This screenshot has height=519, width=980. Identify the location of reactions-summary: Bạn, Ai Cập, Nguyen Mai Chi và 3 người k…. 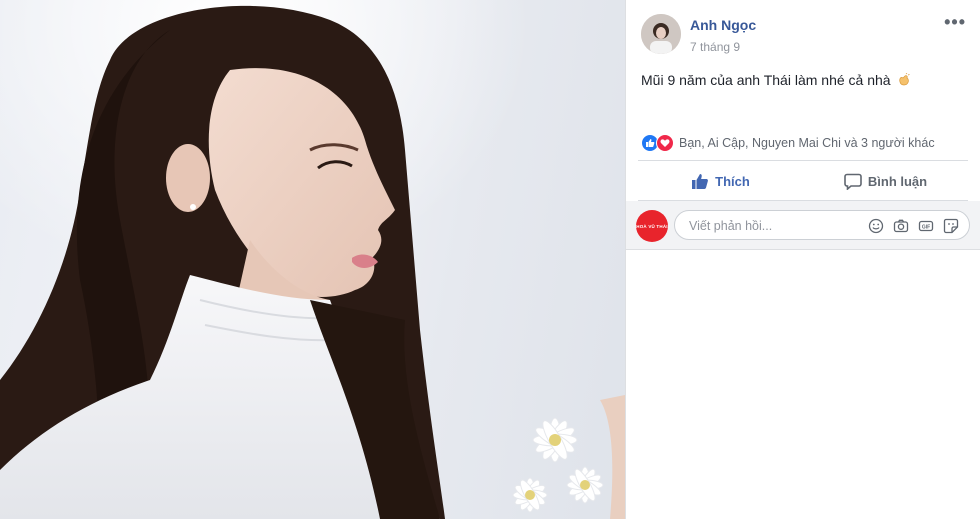
(788, 143).